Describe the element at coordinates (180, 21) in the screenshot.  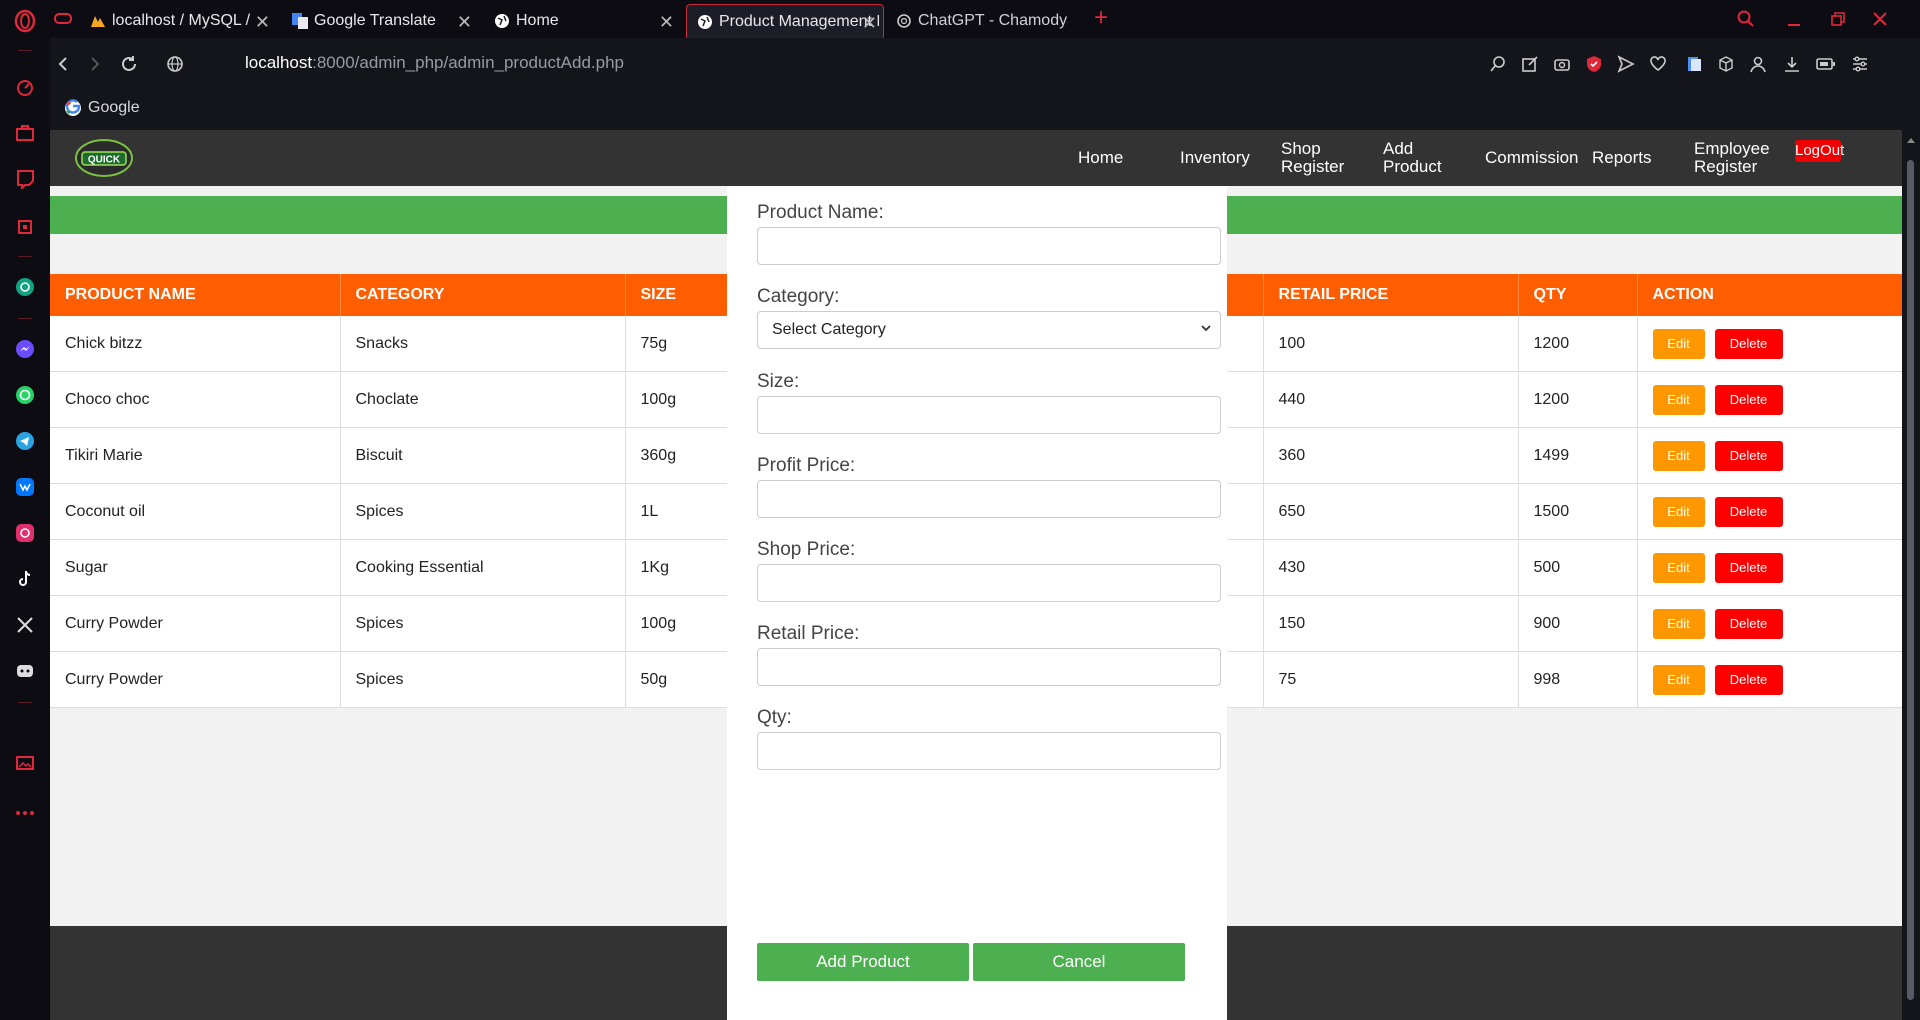
I see `tab-phpmyadmin: localhost / MySQL / quickm ✕` at that location.